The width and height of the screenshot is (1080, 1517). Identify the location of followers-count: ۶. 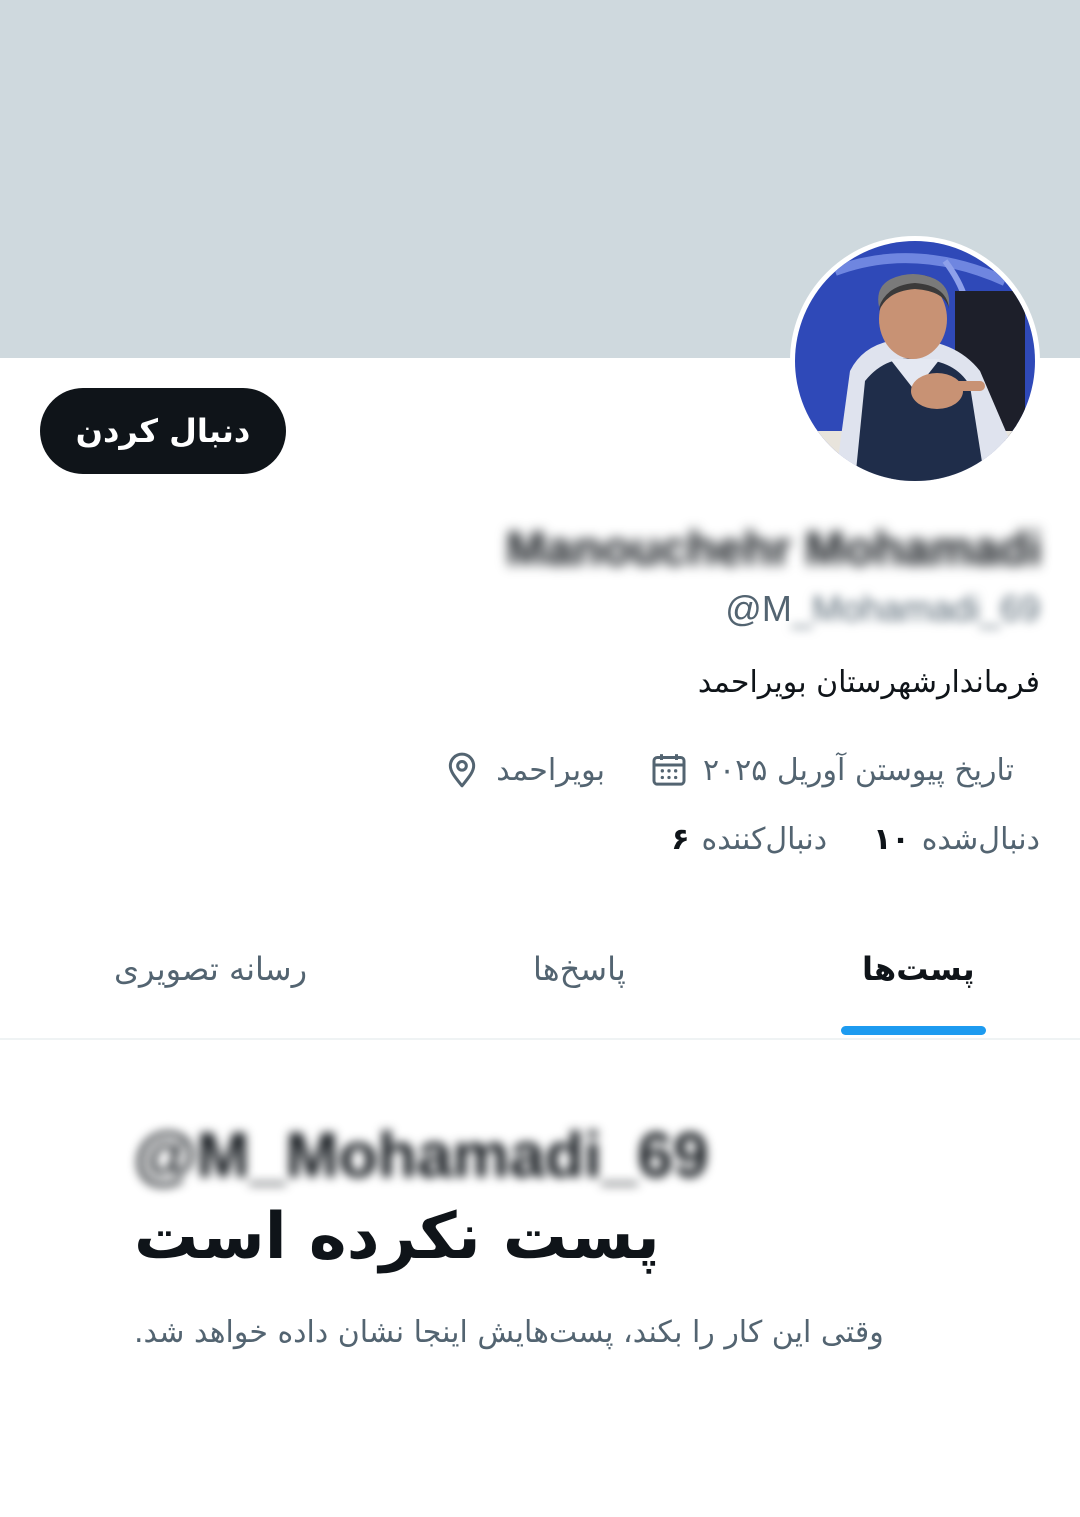
(680, 839).